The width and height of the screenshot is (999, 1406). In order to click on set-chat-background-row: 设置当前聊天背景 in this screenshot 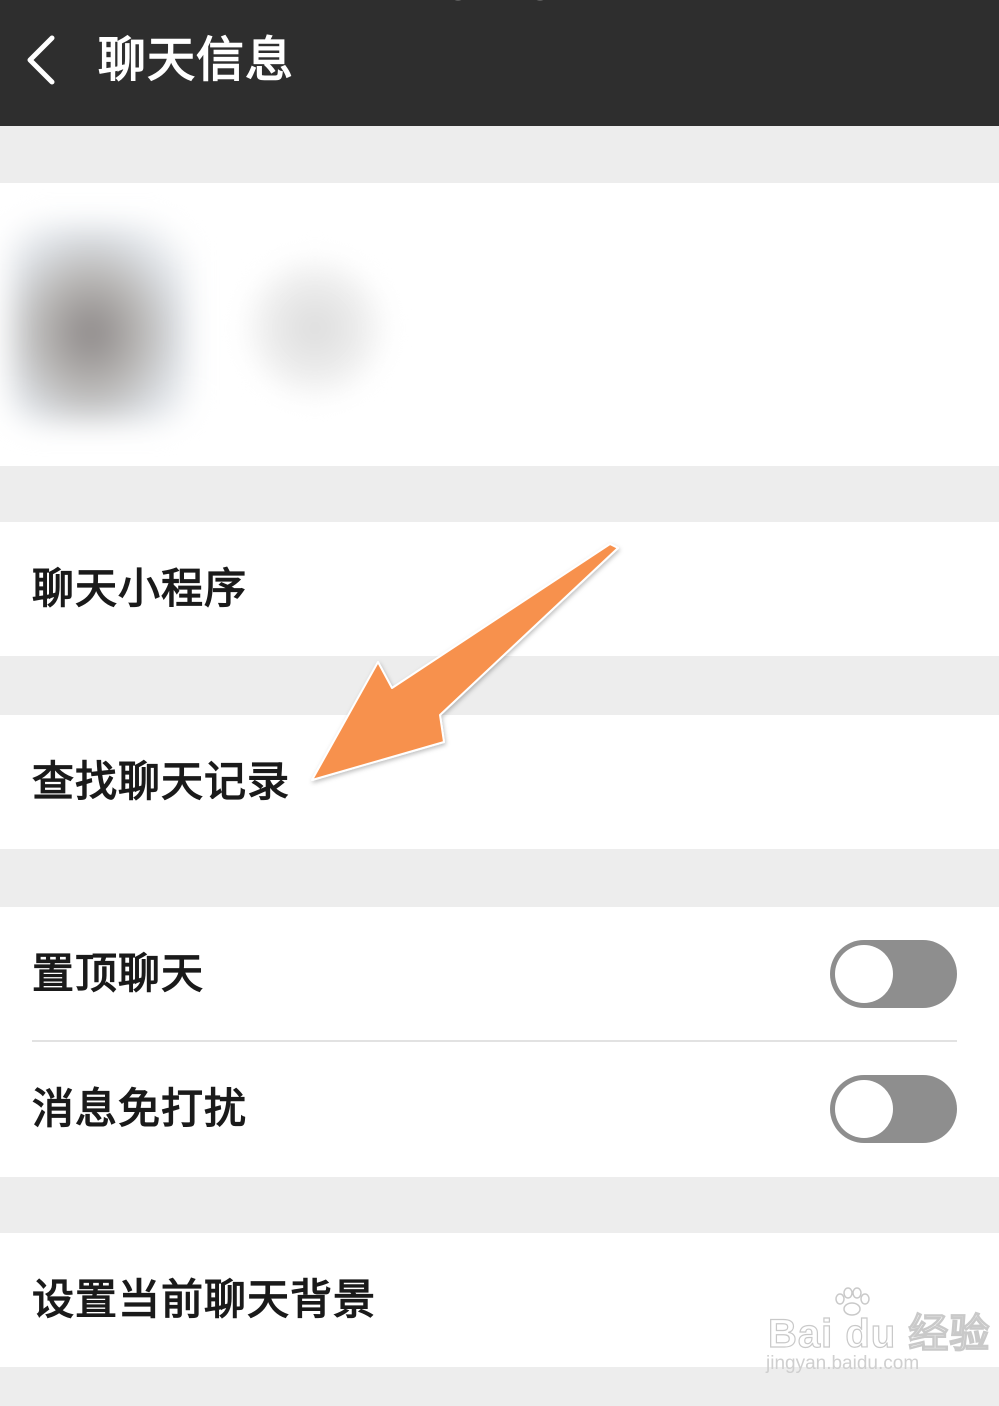, I will do `click(499, 1300)`.